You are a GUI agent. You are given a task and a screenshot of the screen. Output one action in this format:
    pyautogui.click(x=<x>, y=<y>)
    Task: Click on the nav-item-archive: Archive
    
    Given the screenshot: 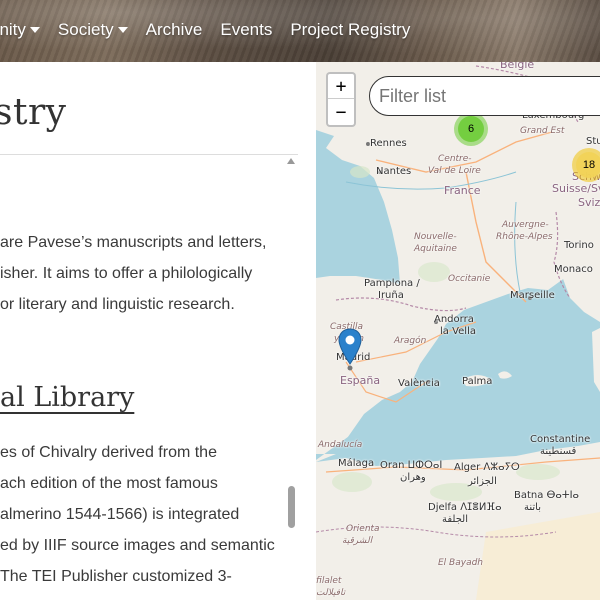 What is the action you would take?
    pyautogui.click(x=174, y=30)
    